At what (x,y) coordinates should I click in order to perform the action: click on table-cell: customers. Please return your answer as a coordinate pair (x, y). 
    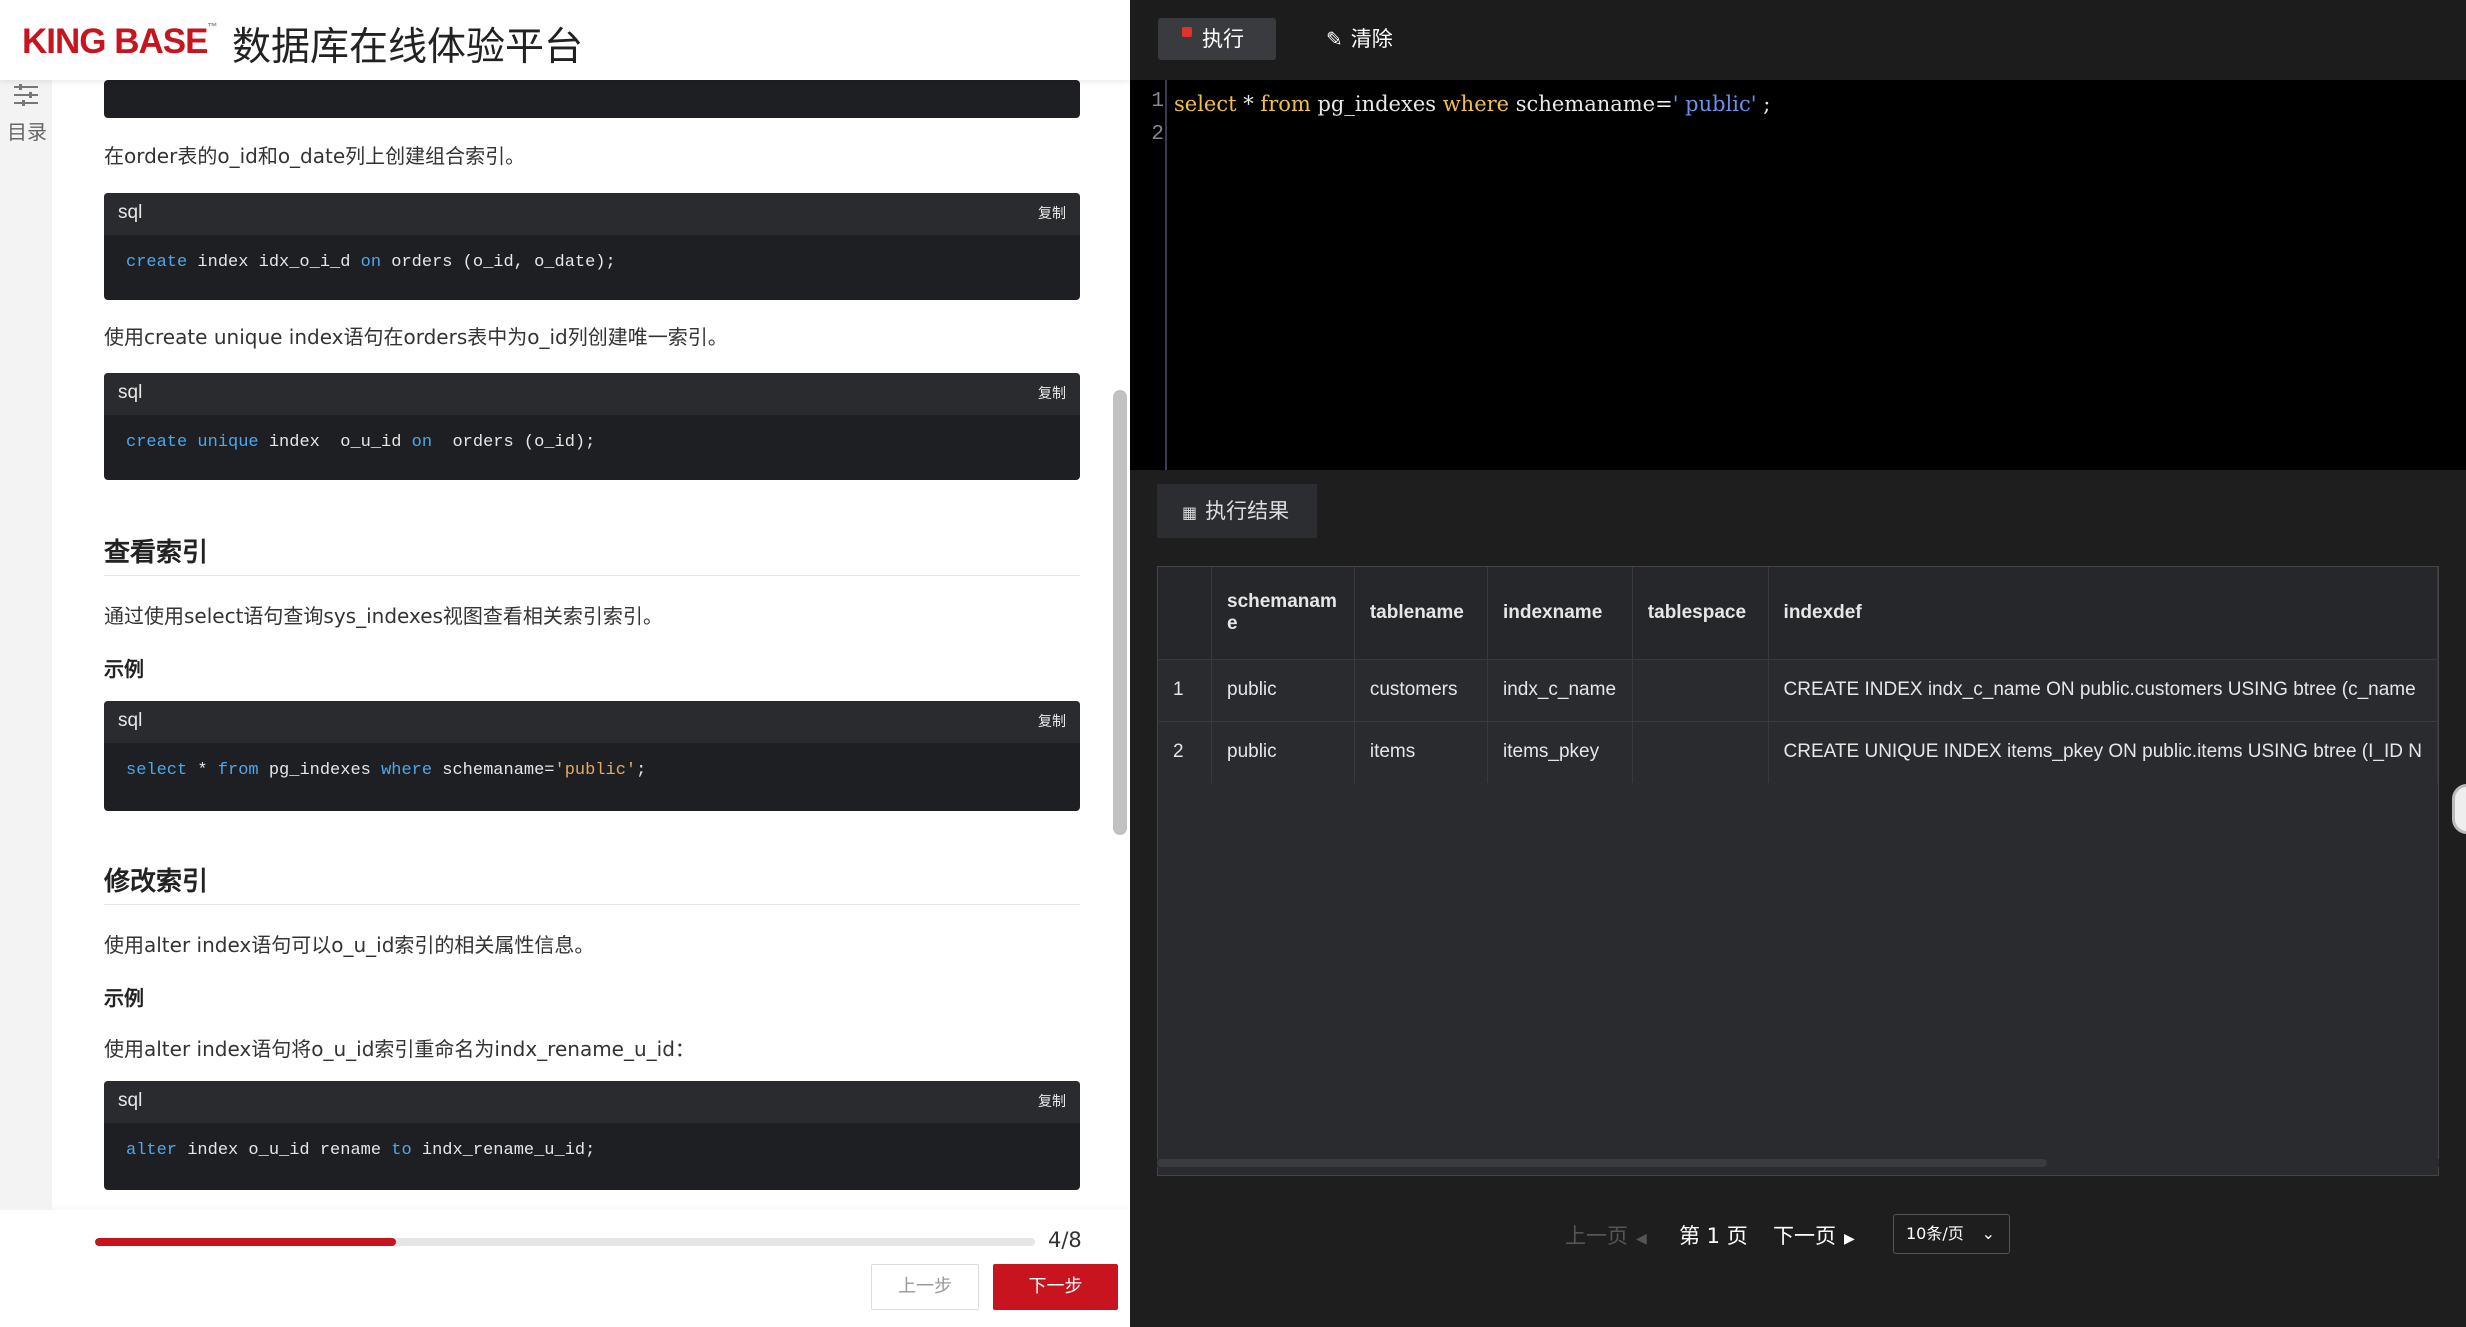
    Looking at the image, I should click on (1421, 689).